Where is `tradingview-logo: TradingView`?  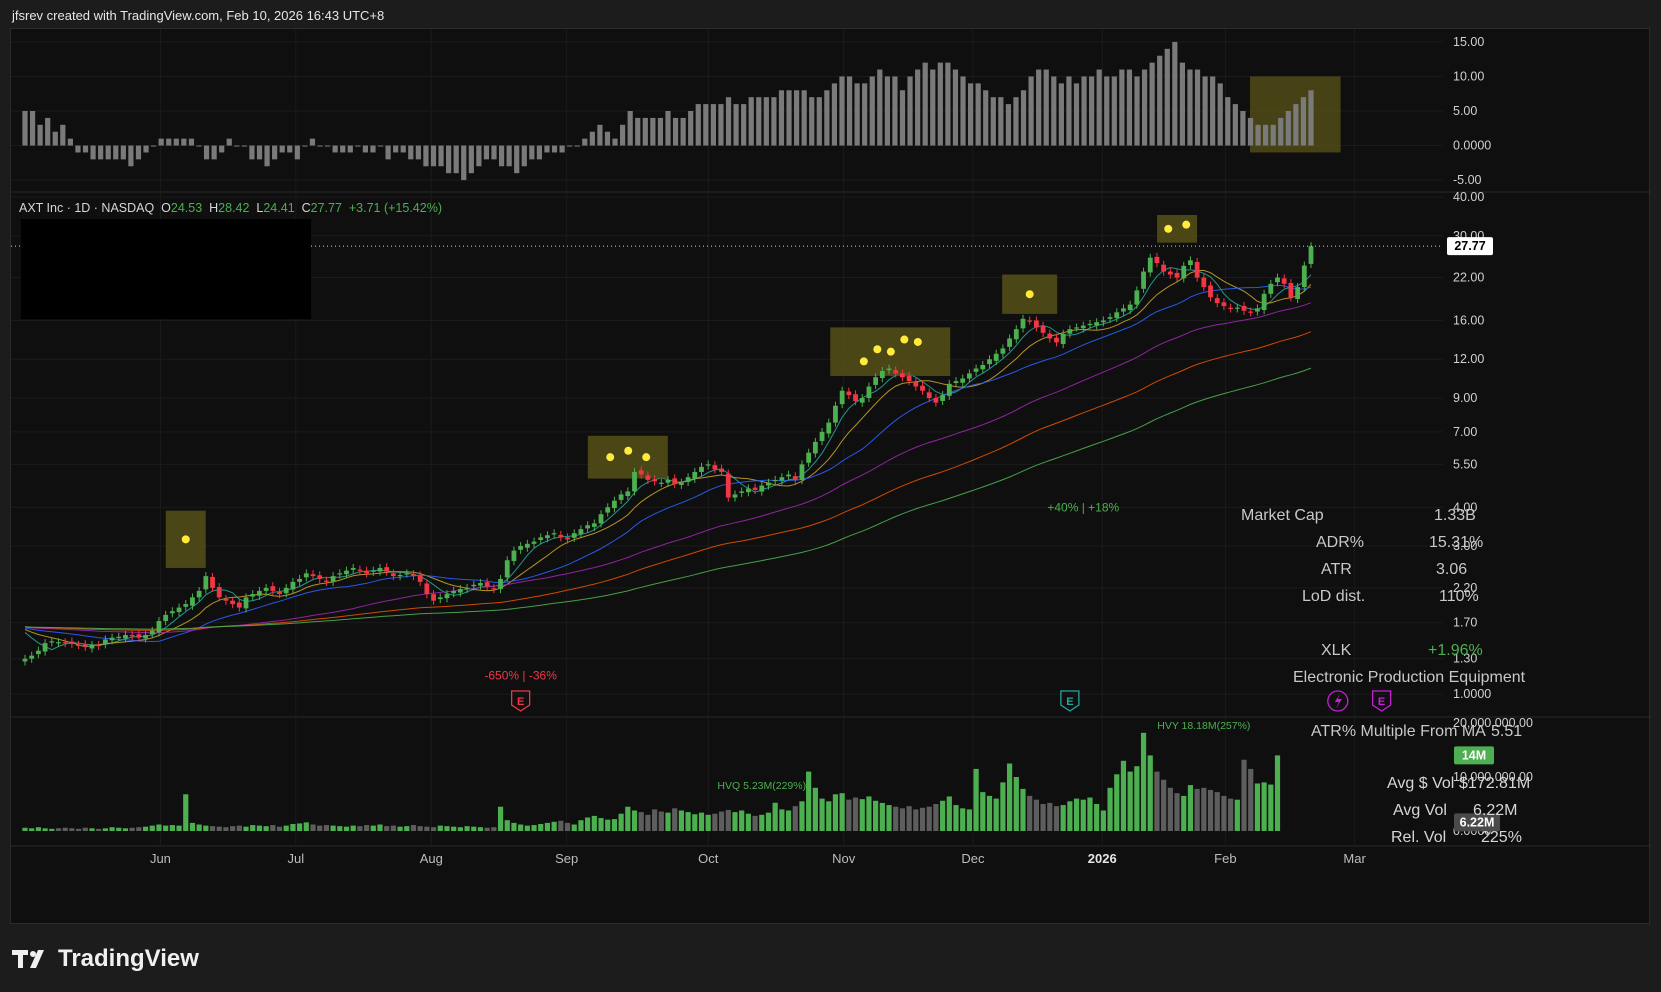
tradingview-logo: TradingView is located at coordinates (105, 959).